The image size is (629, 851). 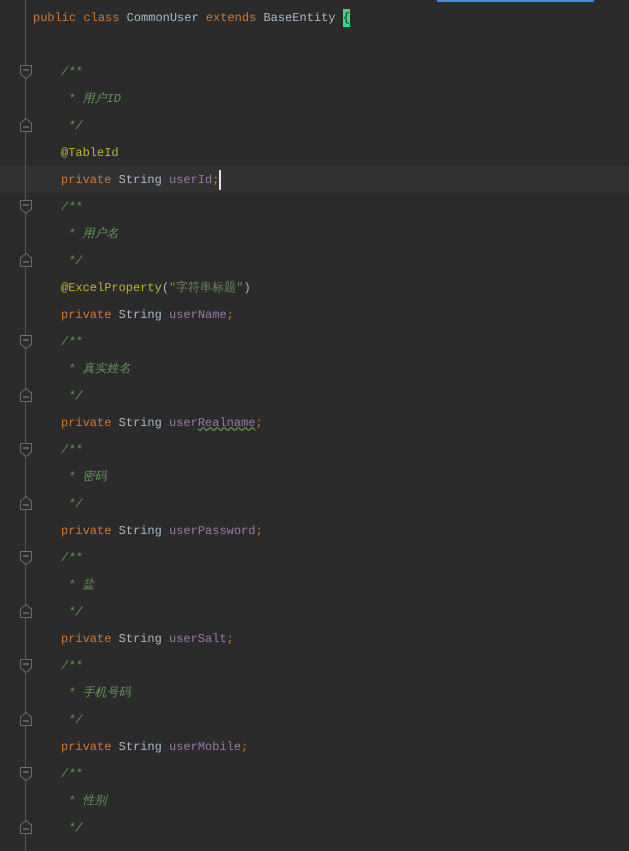 What do you see at coordinates (90, 153) in the screenshot?
I see `code-token: @TableId` at bounding box center [90, 153].